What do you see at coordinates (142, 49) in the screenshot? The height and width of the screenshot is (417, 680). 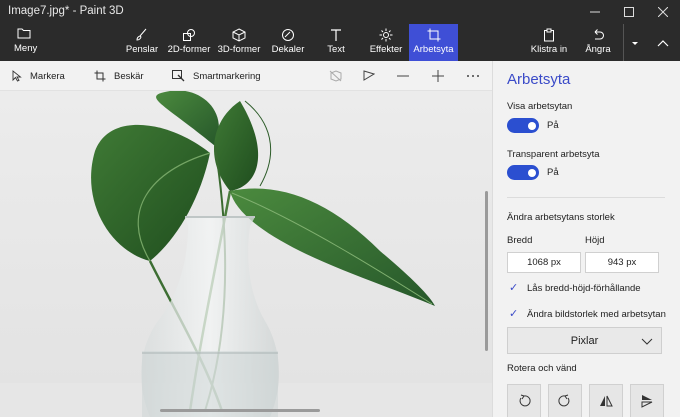 I see `tab-brushes-label: Penslar` at bounding box center [142, 49].